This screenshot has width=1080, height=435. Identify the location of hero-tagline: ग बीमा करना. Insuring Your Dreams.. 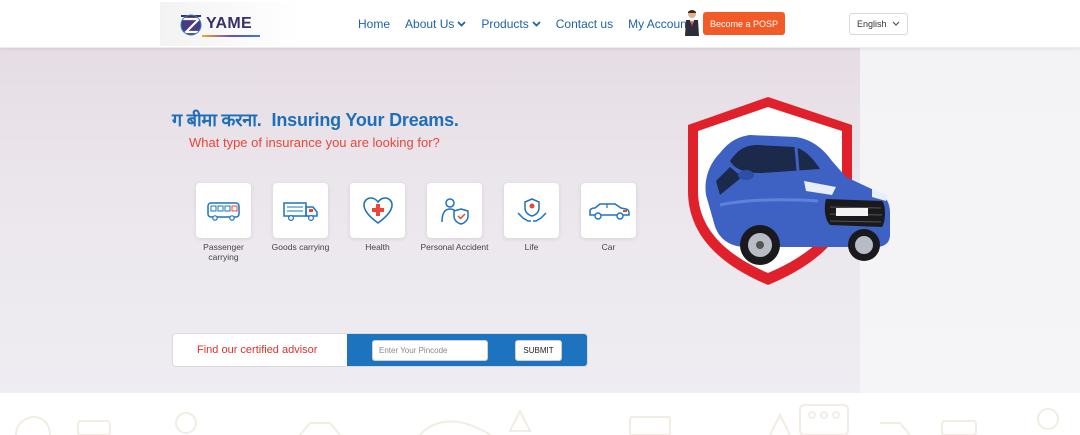
(315, 120).